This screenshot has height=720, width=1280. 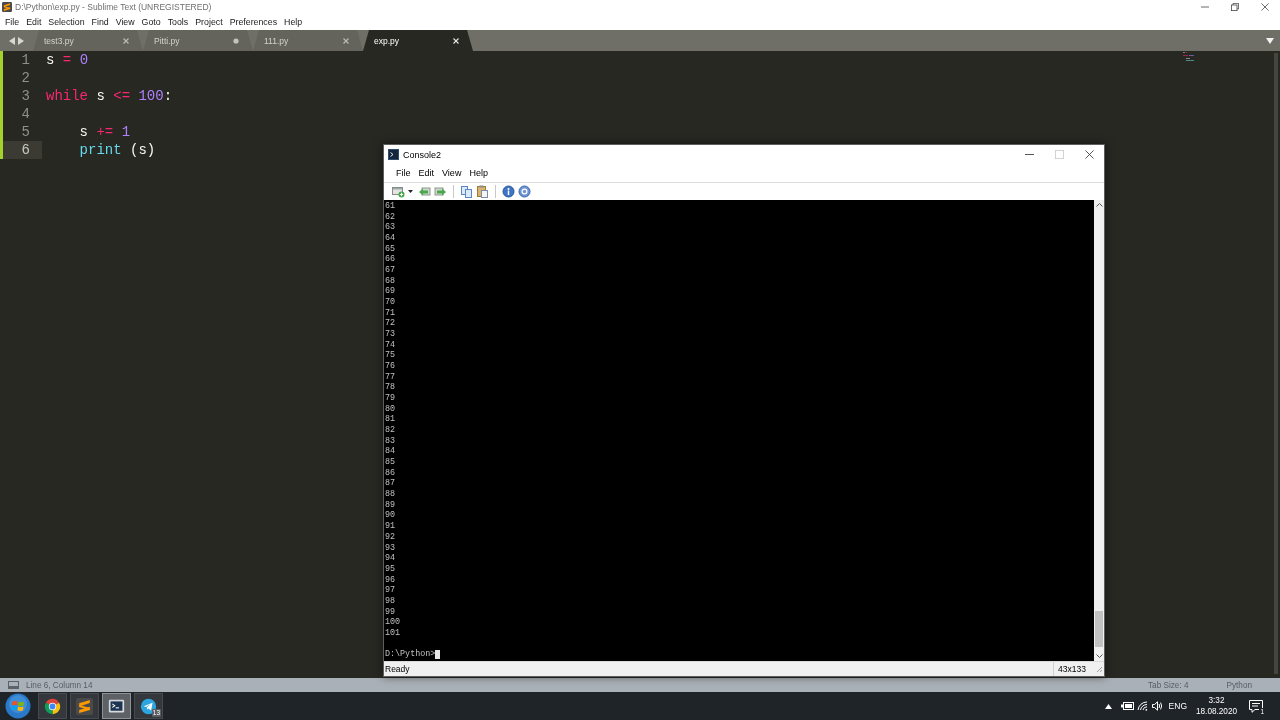 What do you see at coordinates (390, 344) in the screenshot?
I see `console-output-line: 74` at bounding box center [390, 344].